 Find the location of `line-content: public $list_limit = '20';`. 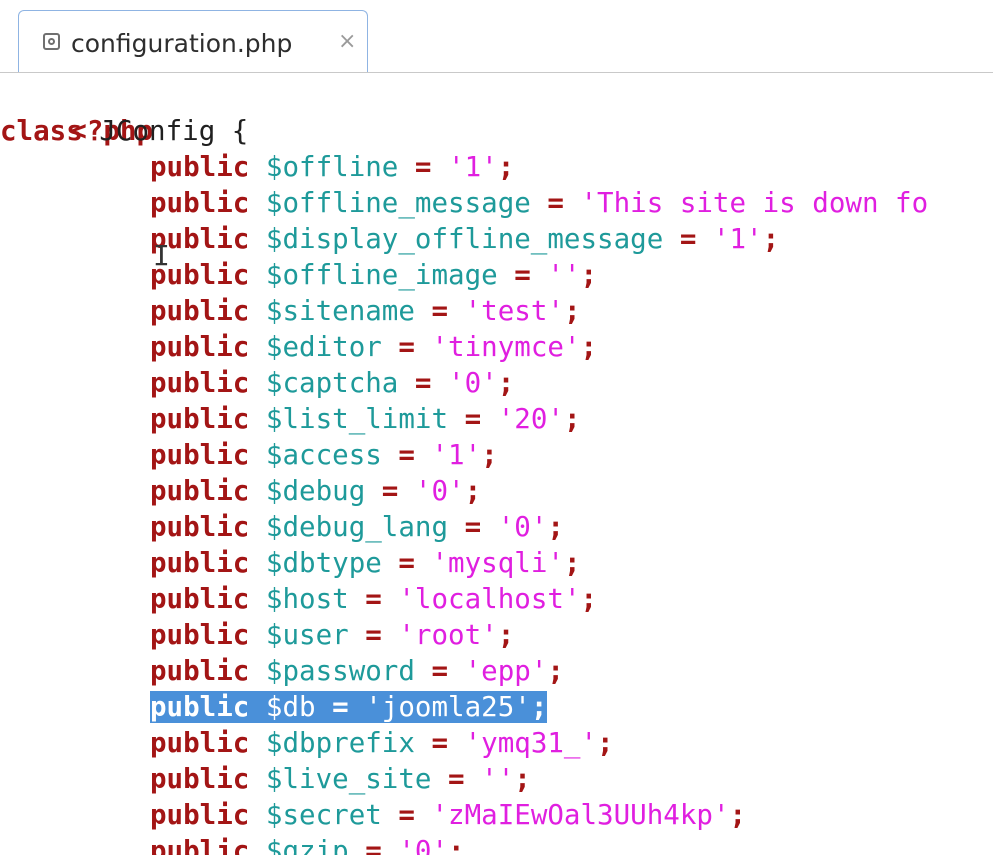

line-content: public $list_limit = '20'; is located at coordinates (365, 419).